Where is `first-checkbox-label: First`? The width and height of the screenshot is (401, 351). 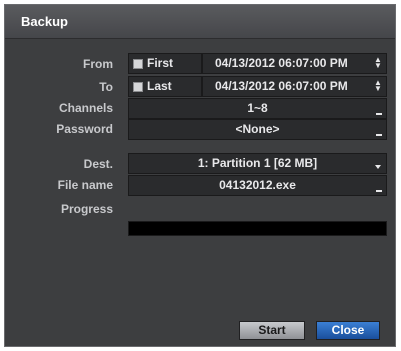
first-checkbox-label: First is located at coordinates (160, 63).